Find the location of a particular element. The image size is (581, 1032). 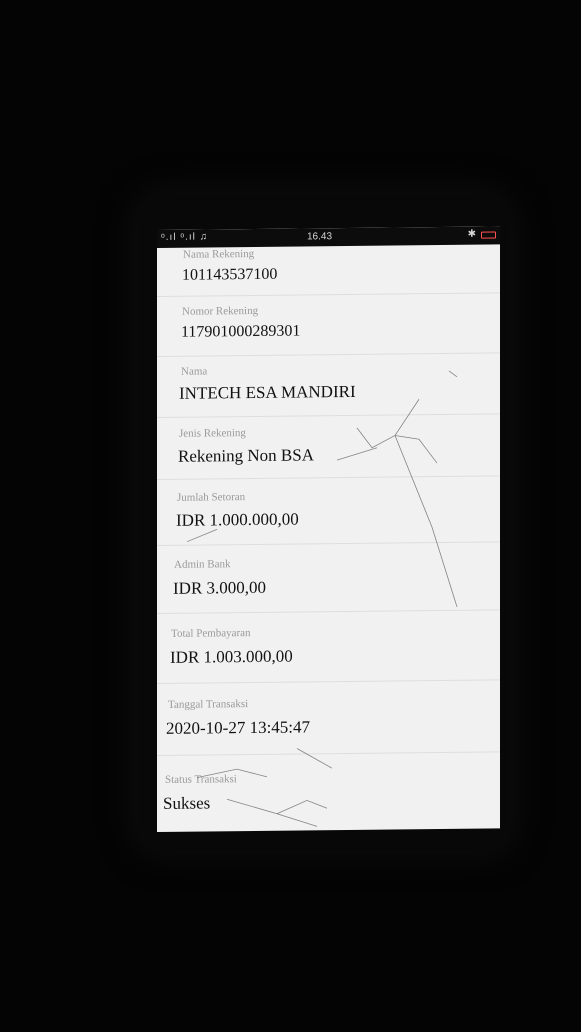

field-value: IDR 1.000.000,00 is located at coordinates (237, 519).